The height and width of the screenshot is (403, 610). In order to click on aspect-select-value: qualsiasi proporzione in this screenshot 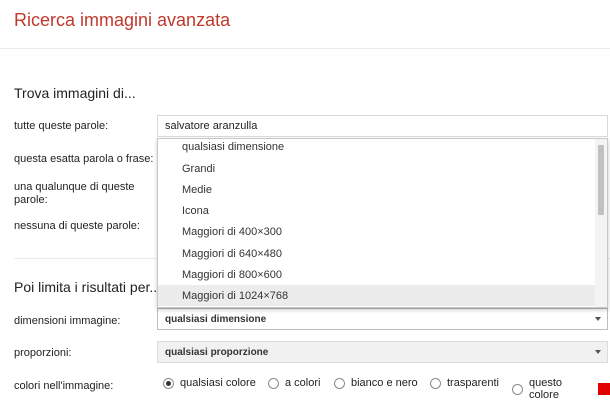, I will do `click(217, 352)`.